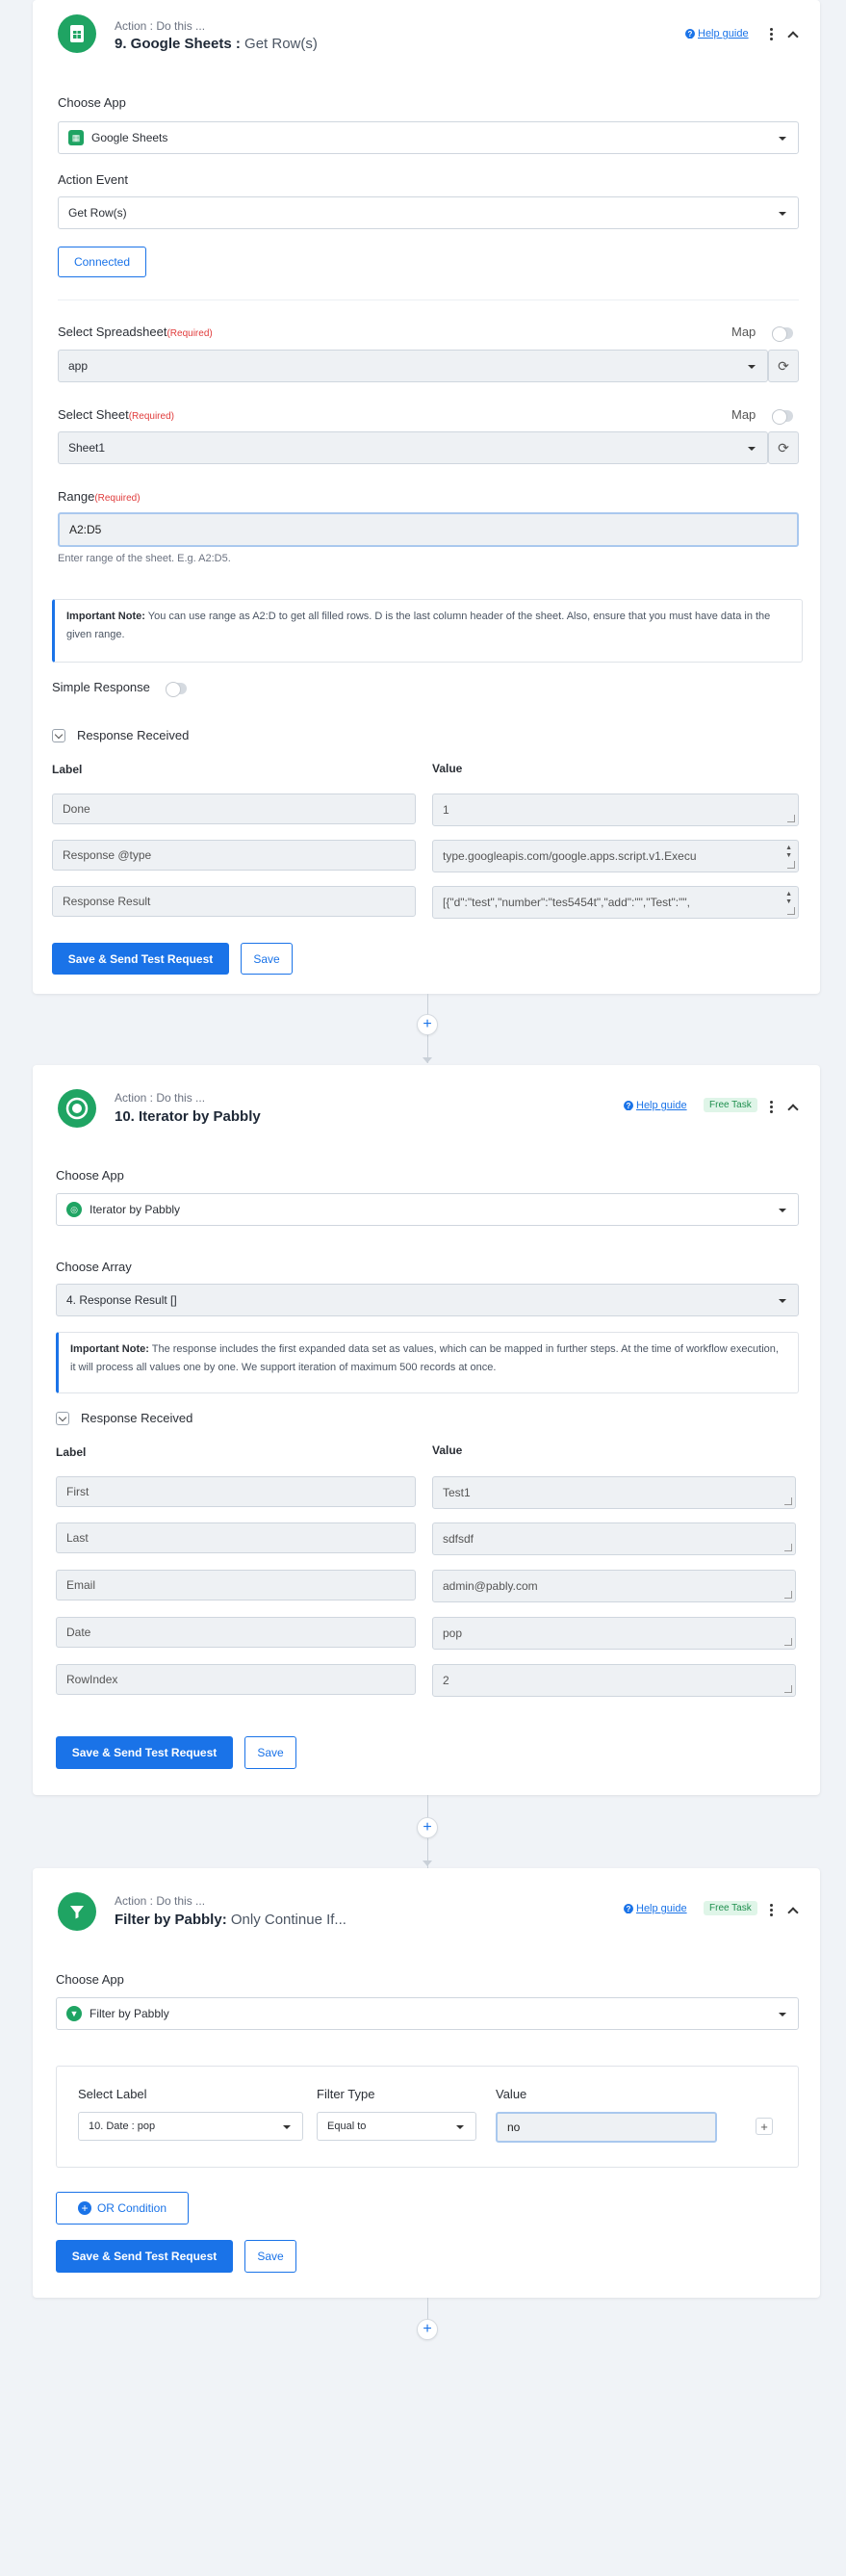 Image resolution: width=846 pixels, height=2576 pixels. Describe the element at coordinates (144, 558) in the screenshot. I see `range-hint: Enter range of the sheet. E.g. A2:D5.` at that location.